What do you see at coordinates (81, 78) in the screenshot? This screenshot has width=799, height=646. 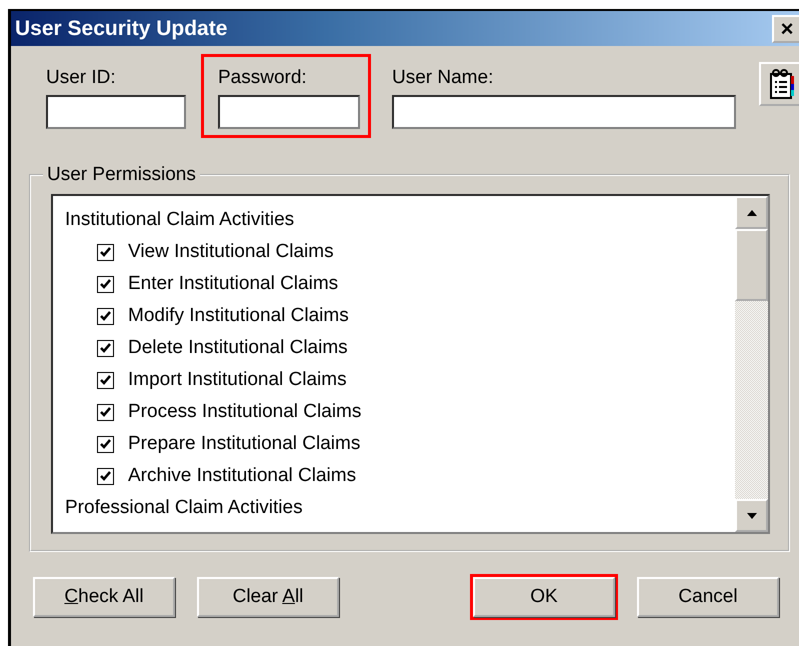 I see `field-label: User ID:` at bounding box center [81, 78].